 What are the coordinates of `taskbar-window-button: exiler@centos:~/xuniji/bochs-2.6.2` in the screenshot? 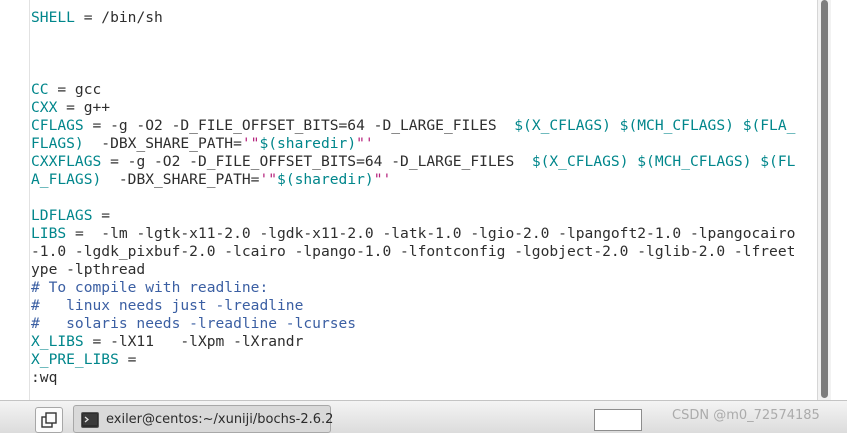 It's located at (203, 419).